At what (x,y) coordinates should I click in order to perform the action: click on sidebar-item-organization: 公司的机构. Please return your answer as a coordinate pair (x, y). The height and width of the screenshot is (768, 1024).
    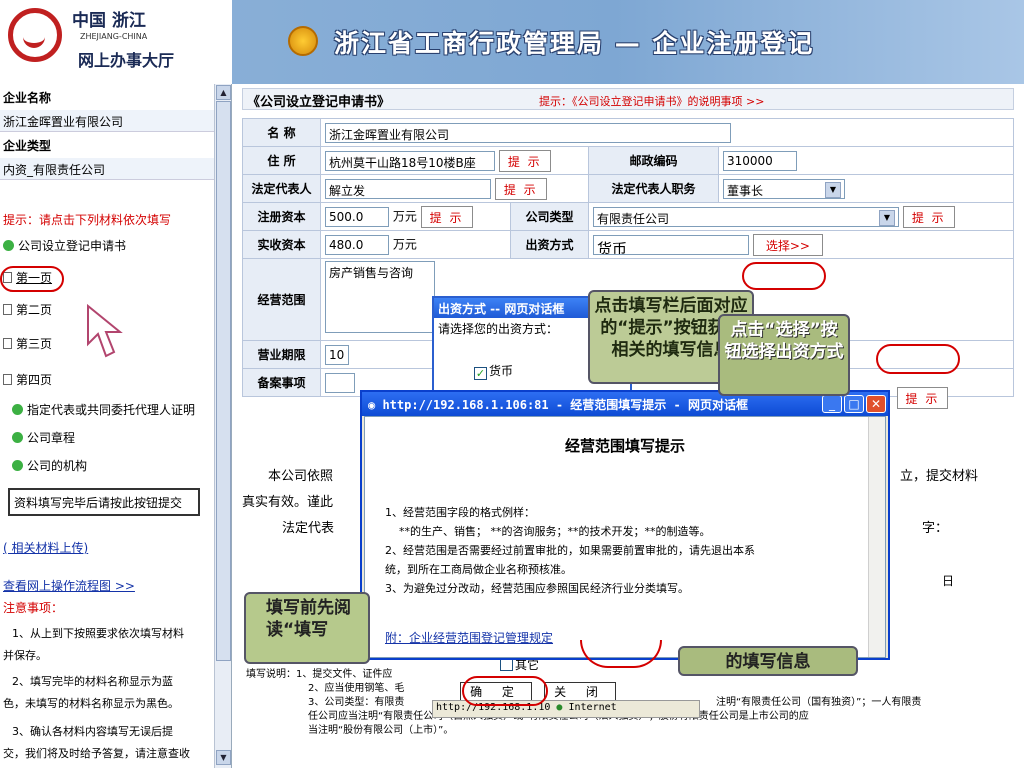
    Looking at the image, I should click on (107, 465).